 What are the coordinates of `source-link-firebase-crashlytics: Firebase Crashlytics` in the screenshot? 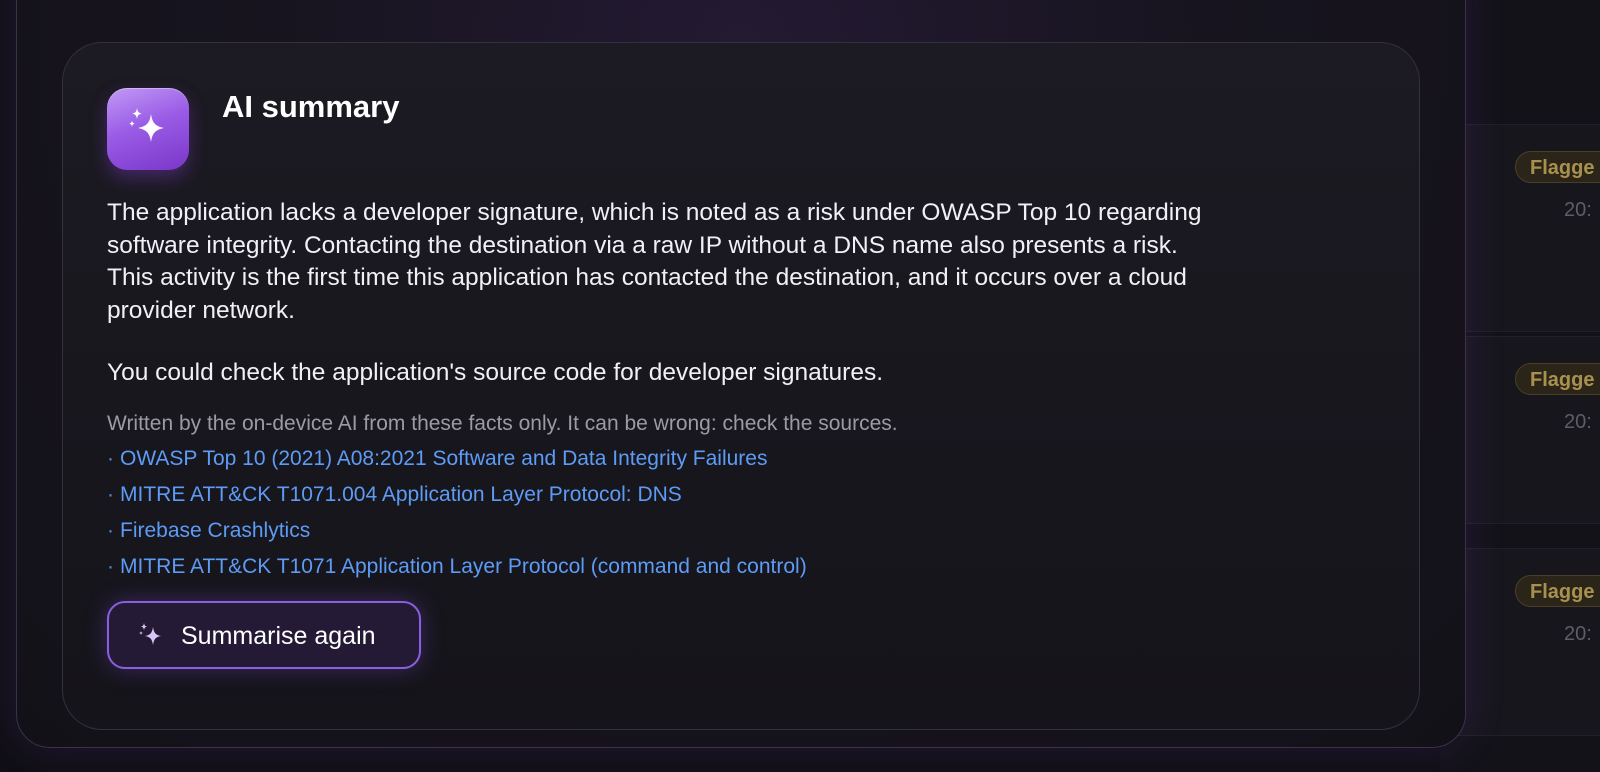 It's located at (215, 530).